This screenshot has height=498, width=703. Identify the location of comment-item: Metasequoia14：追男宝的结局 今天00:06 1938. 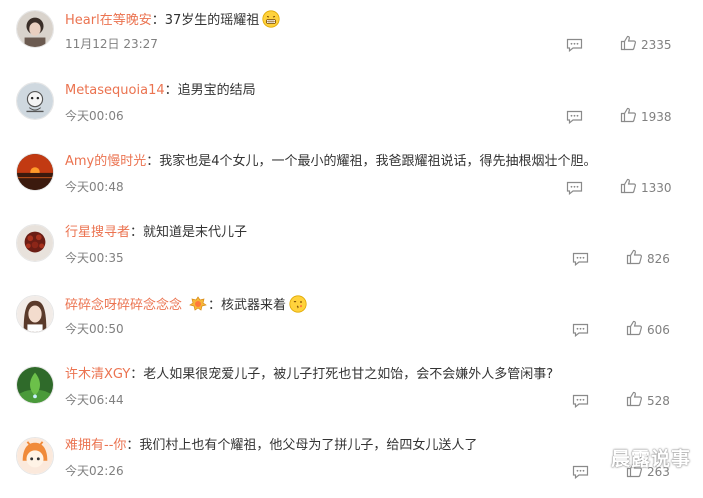
(351, 107).